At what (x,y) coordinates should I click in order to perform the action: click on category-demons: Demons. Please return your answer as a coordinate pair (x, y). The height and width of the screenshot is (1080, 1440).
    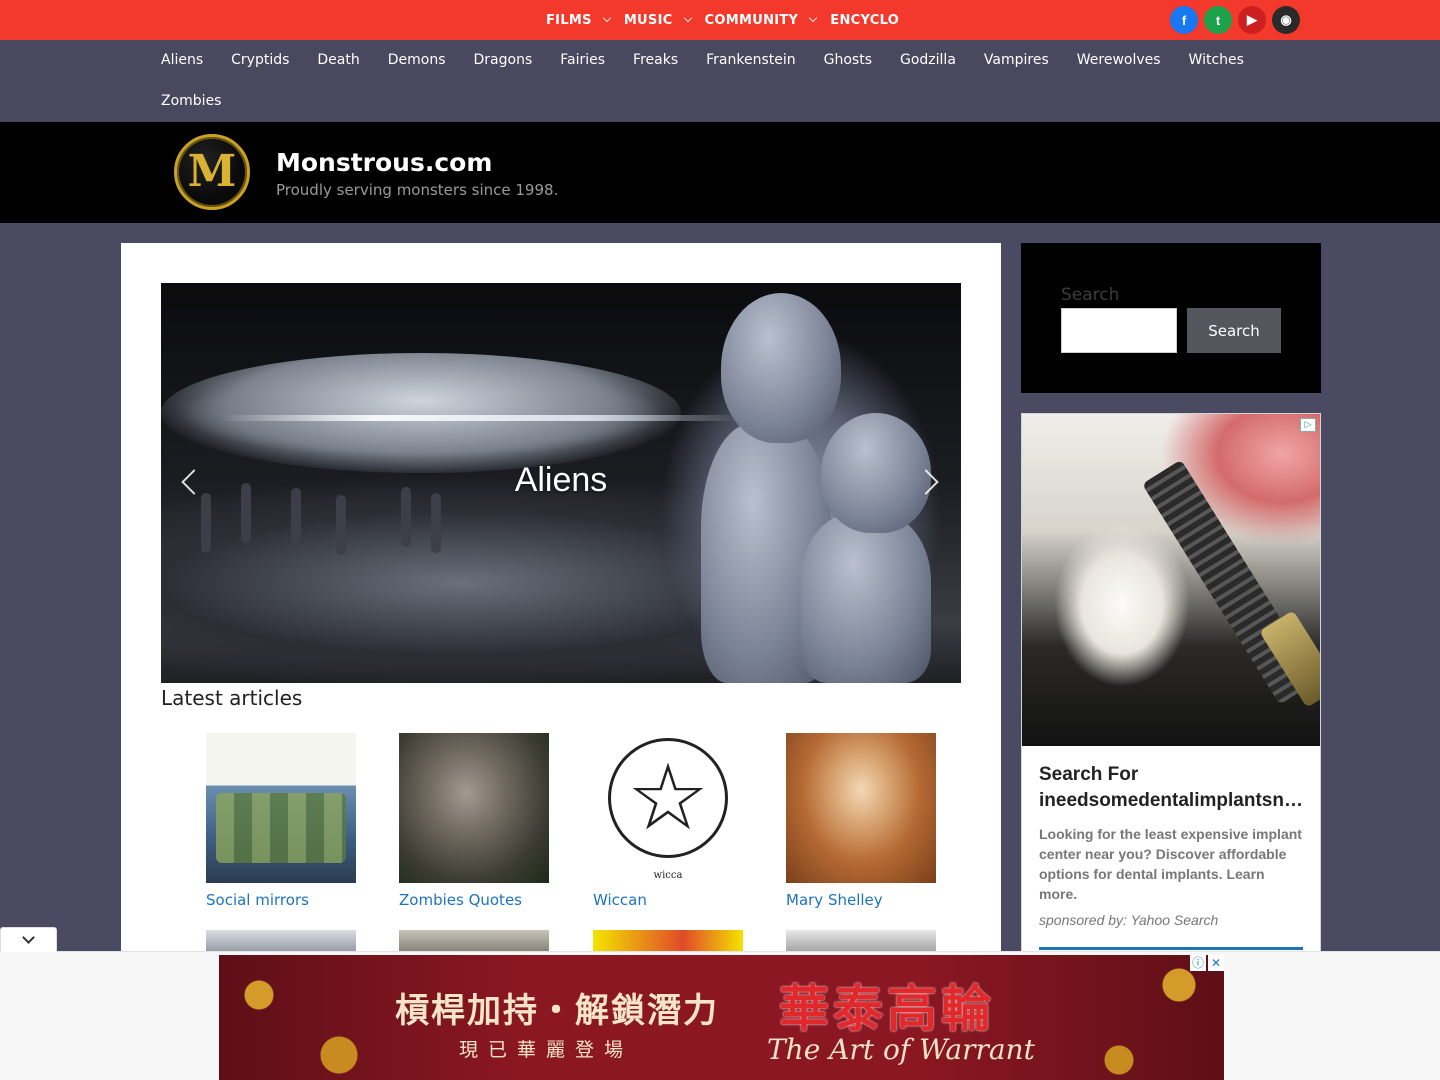
    Looking at the image, I should click on (417, 60).